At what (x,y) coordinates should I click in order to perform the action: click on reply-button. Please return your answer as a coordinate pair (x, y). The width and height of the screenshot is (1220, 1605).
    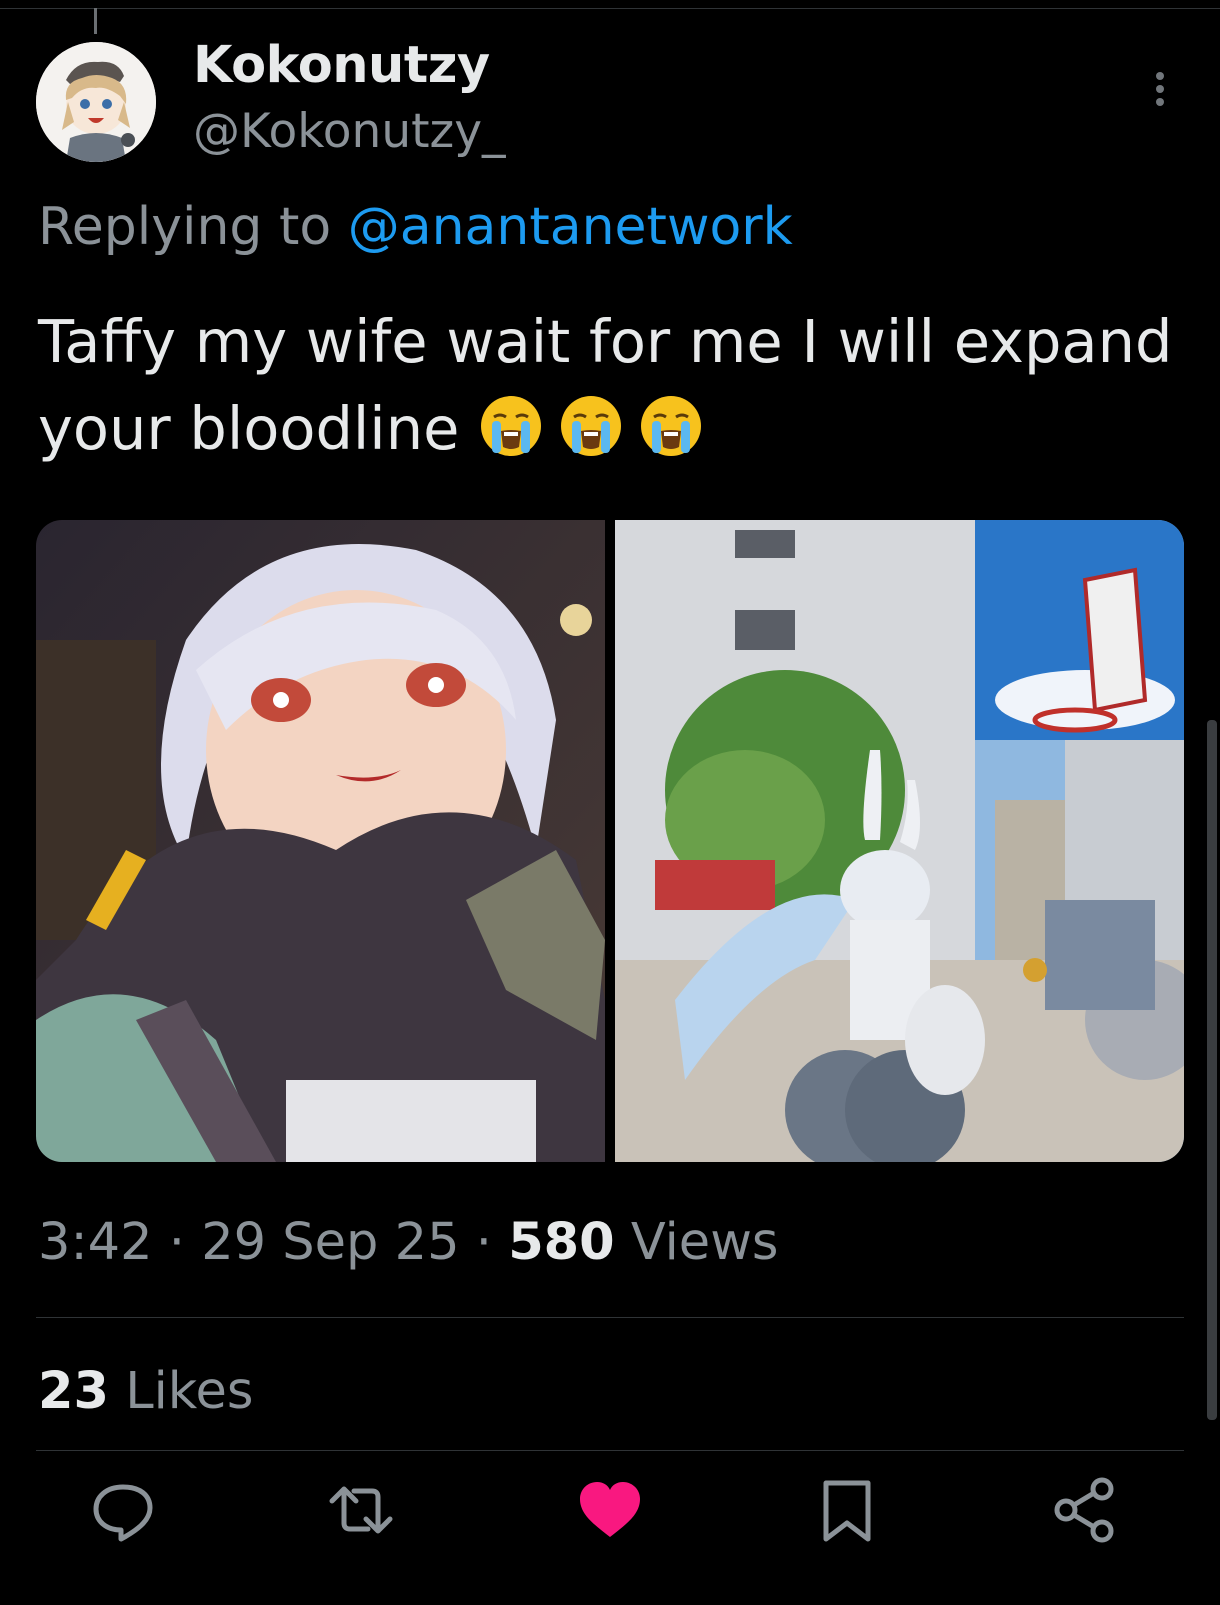
    Looking at the image, I should click on (123, 1510).